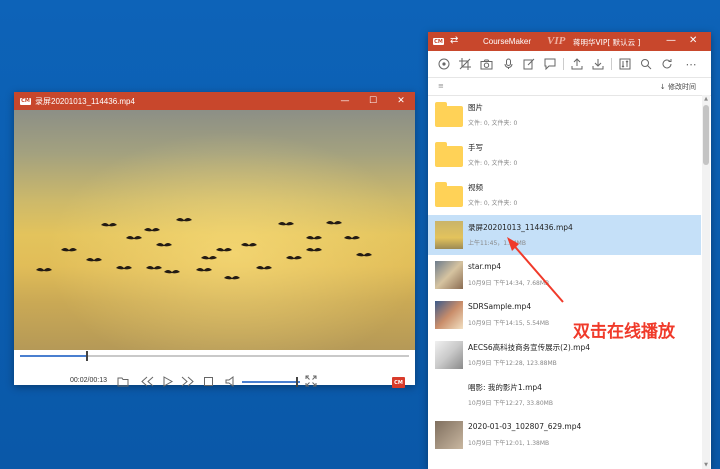 This screenshot has height=469, width=720. I want to click on seek-handle, so click(87, 356).